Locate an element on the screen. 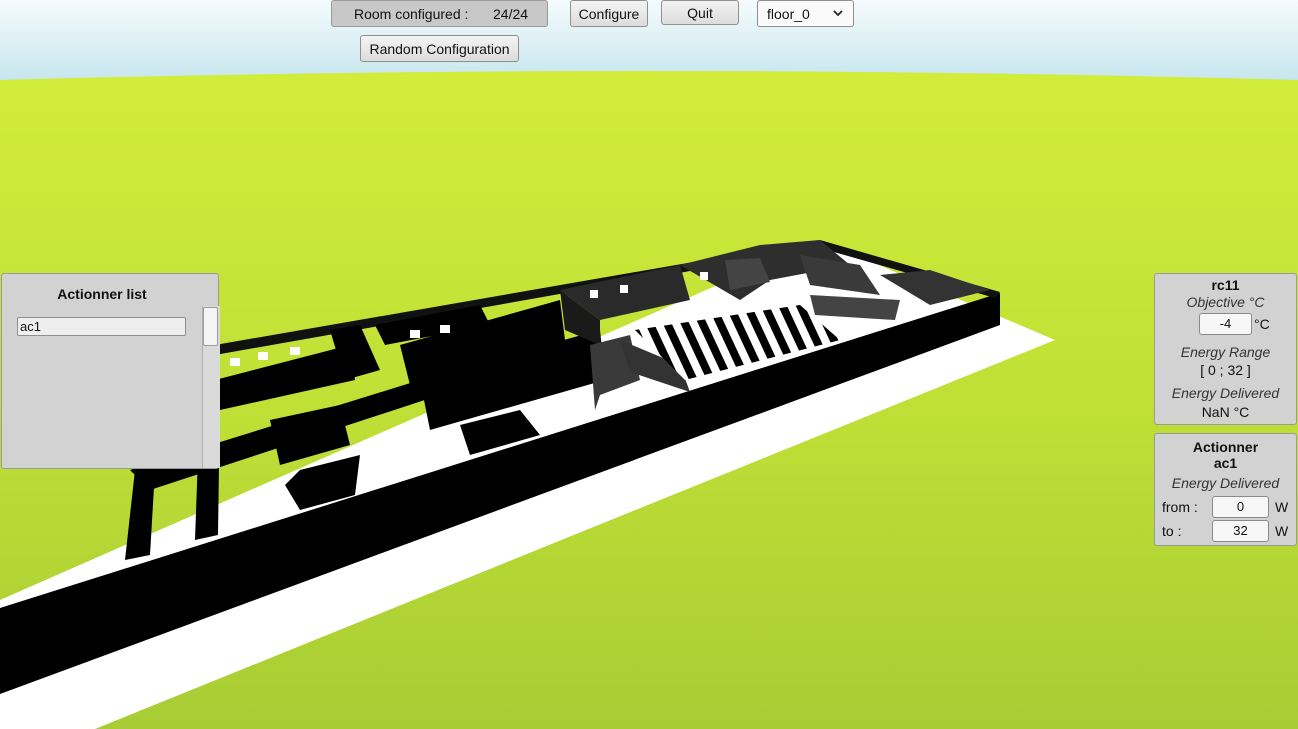  objective-label: Objective °C is located at coordinates (1225, 302).